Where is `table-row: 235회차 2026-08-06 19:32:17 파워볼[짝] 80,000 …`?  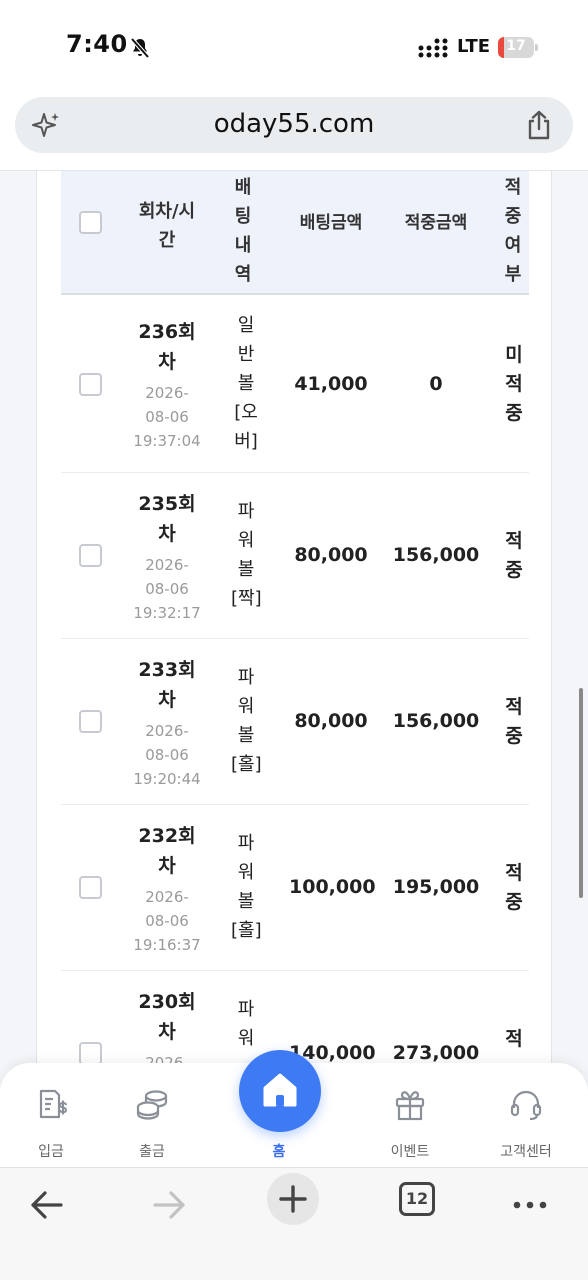 table-row: 235회차 2026-08-06 19:32:17 파워볼[짝] 80,000 … is located at coordinates (295, 556).